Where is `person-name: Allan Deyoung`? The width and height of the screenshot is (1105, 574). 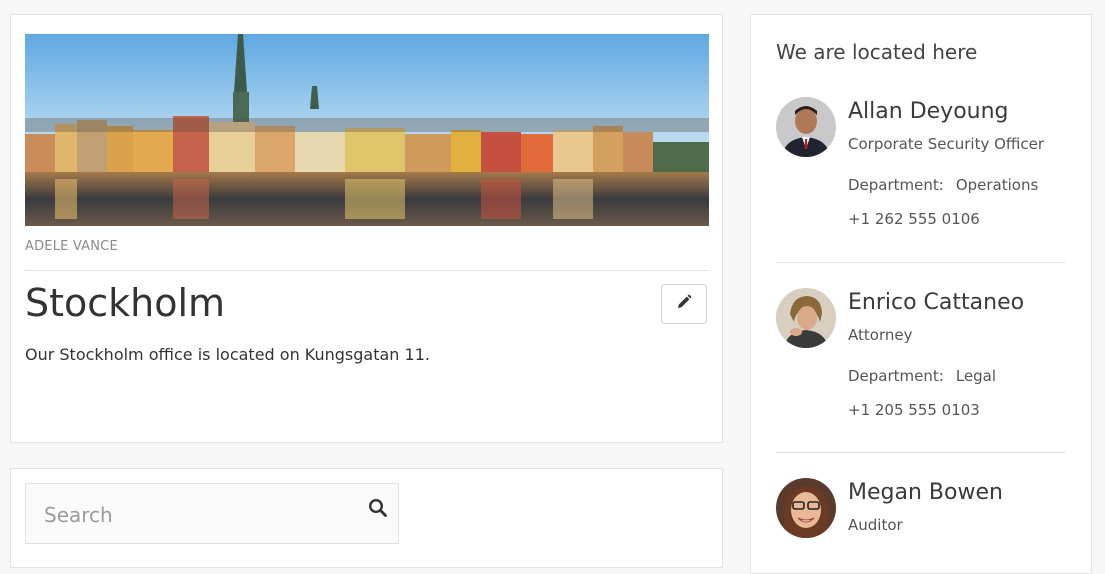
person-name: Allan Deyoung is located at coordinates (928, 111).